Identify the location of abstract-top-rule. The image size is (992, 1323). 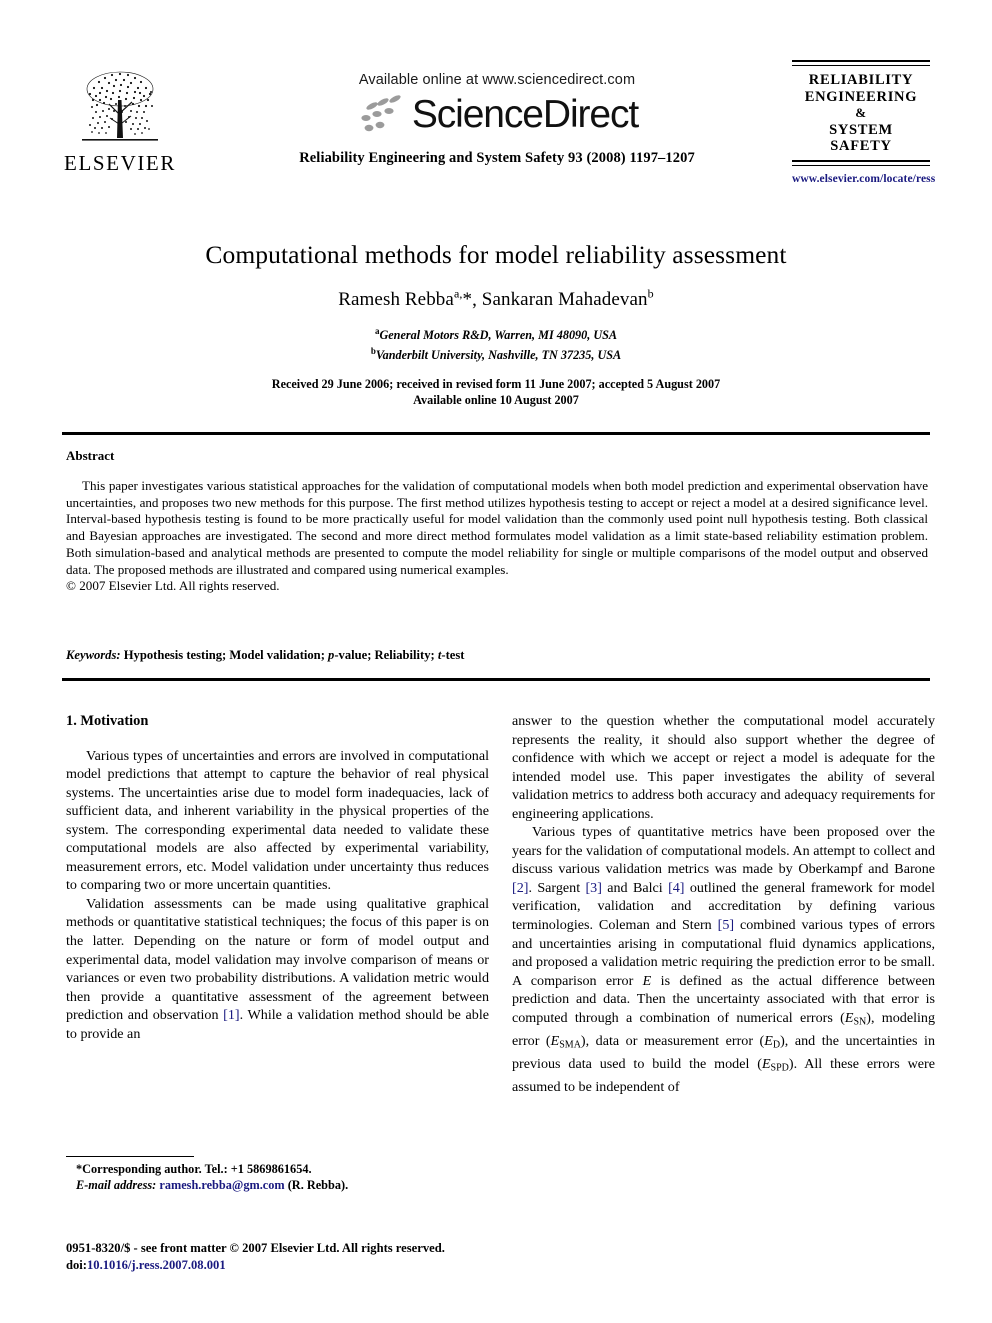
(496, 433).